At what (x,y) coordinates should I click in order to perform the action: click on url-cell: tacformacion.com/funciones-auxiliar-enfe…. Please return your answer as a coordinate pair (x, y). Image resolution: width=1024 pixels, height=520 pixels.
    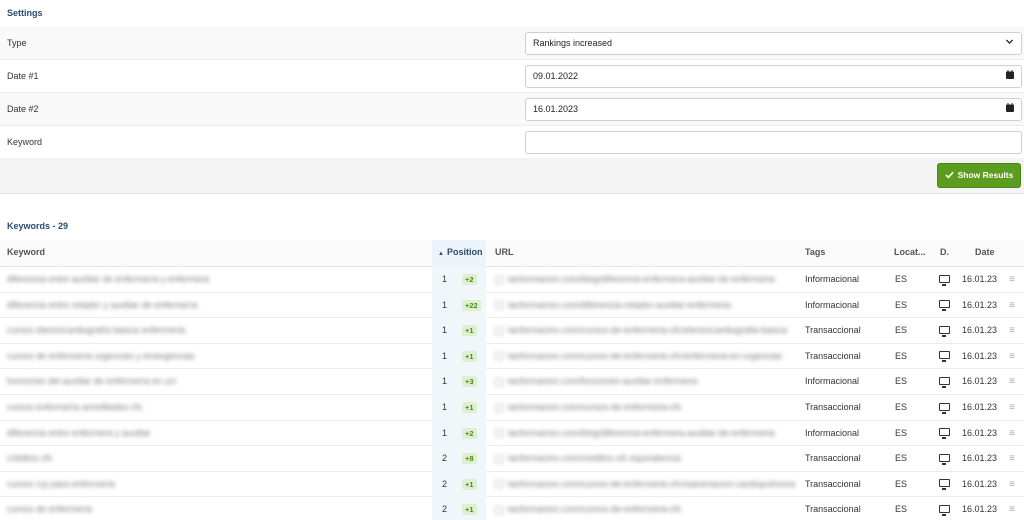
    Looking at the image, I should click on (645, 381).